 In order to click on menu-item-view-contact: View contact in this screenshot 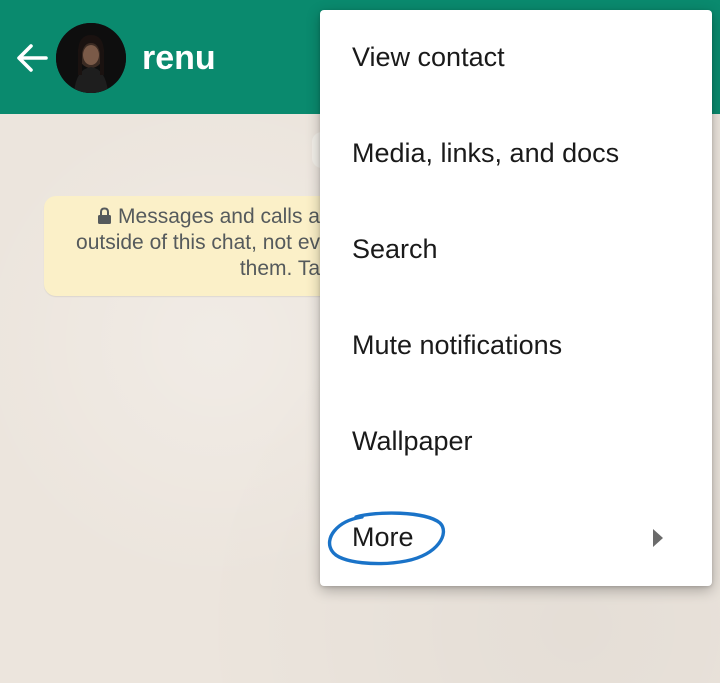, I will do `click(516, 58)`.